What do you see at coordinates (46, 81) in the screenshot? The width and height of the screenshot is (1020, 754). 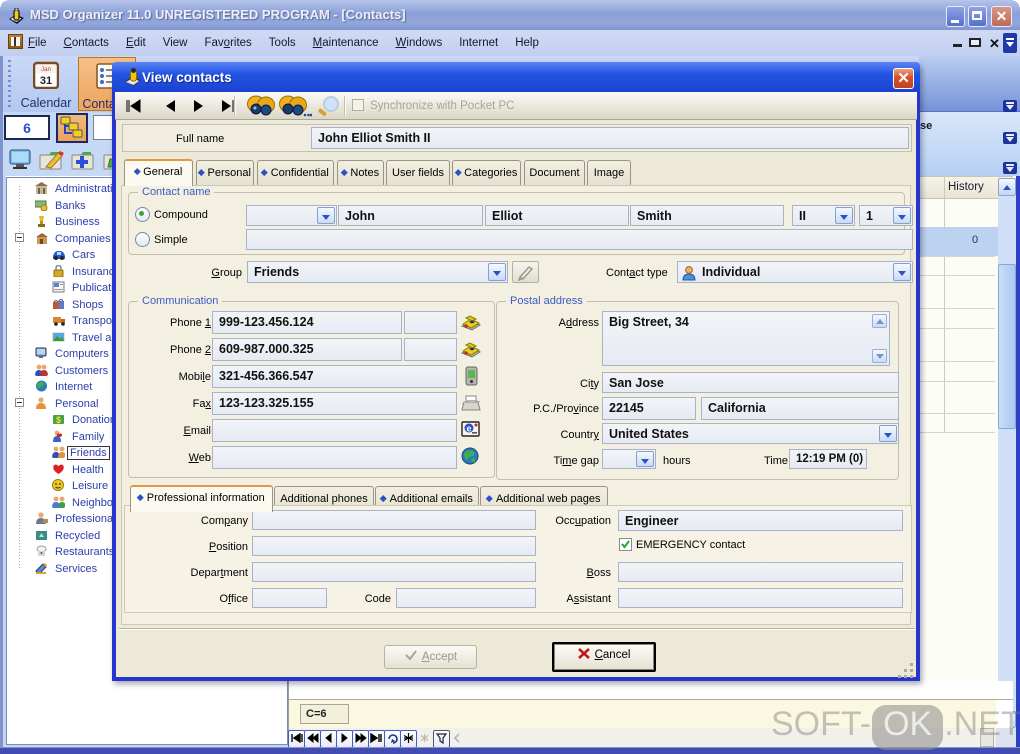 I see `svg-text: 31` at bounding box center [46, 81].